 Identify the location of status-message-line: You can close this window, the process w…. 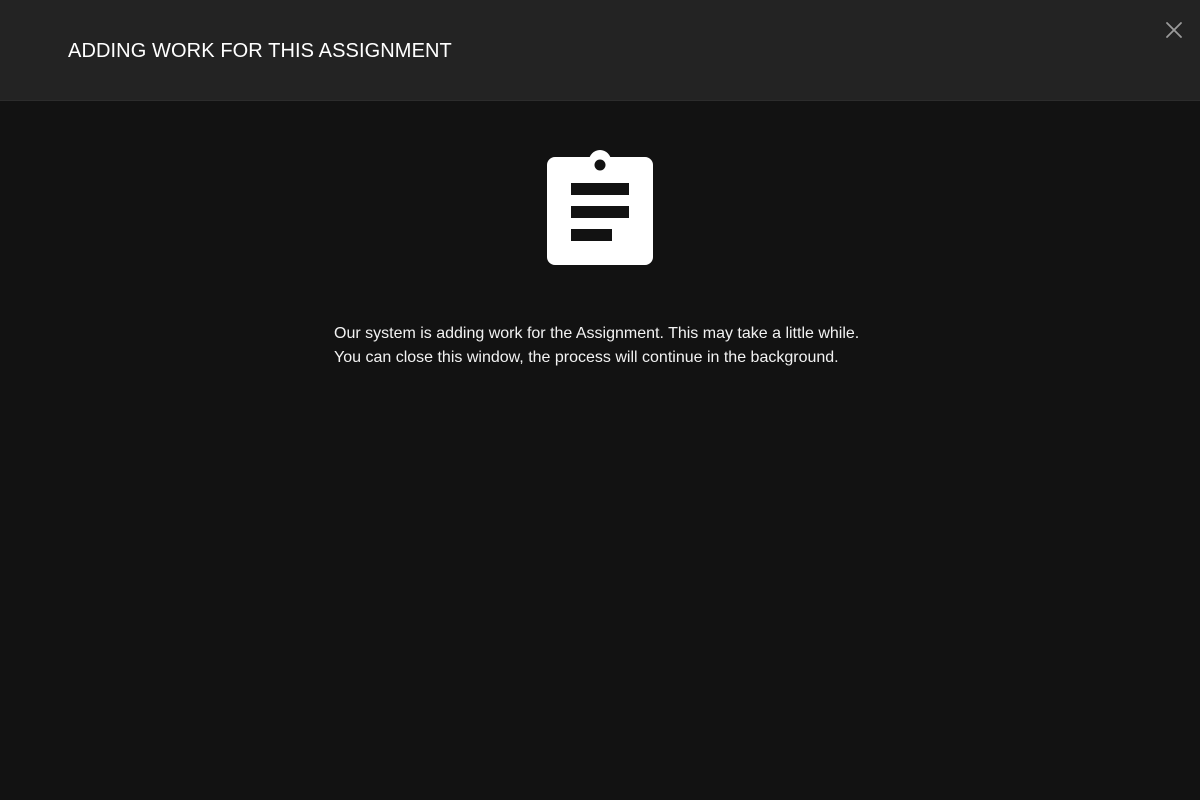
(586, 357).